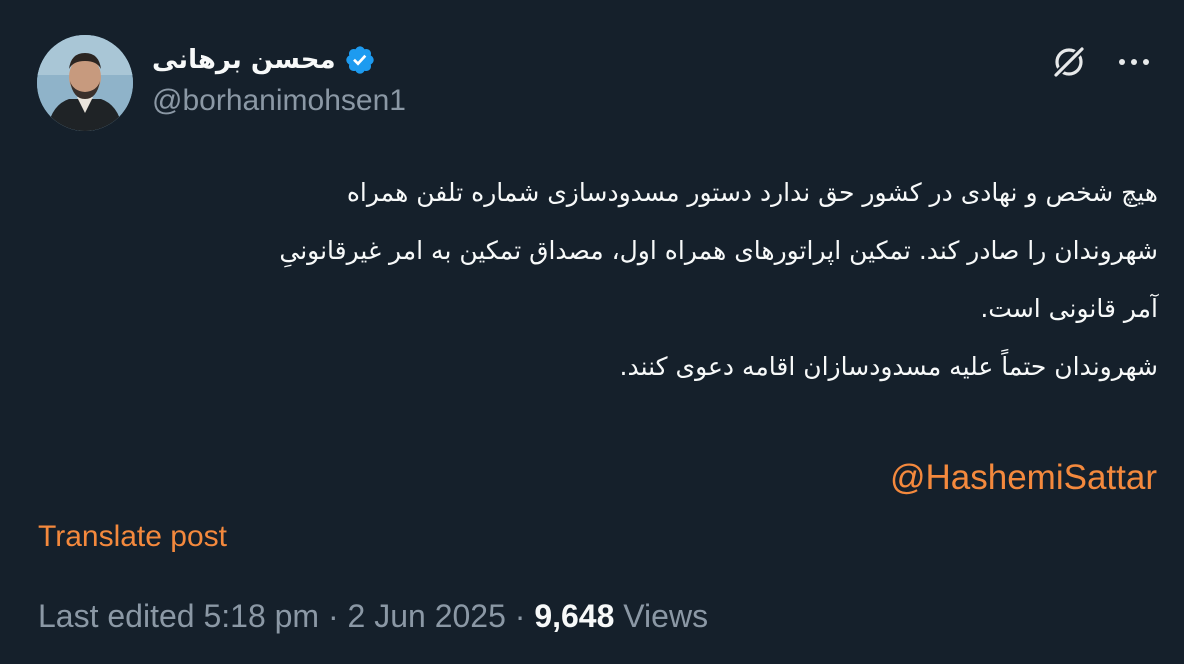 This screenshot has height=664, width=1184. Describe the element at coordinates (1023, 478) in the screenshot. I see `mention-link: @HashemiSattar` at that location.